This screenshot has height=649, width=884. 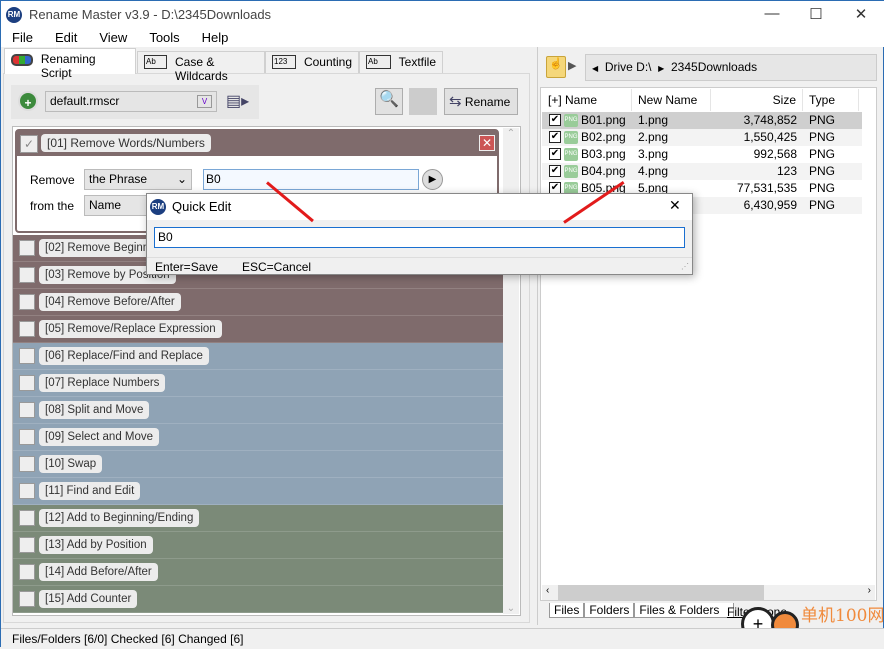 What do you see at coordinates (770, 205) in the screenshot?
I see `file-size: 6,430,959` at bounding box center [770, 205].